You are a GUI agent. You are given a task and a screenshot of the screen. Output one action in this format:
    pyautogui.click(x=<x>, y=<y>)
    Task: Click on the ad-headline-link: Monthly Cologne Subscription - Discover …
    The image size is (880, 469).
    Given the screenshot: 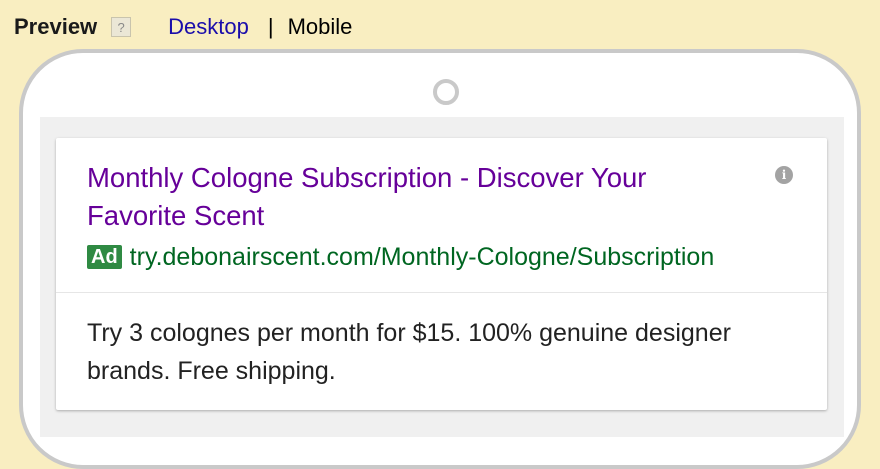 What is the action you would take?
    pyautogui.click(x=417, y=197)
    